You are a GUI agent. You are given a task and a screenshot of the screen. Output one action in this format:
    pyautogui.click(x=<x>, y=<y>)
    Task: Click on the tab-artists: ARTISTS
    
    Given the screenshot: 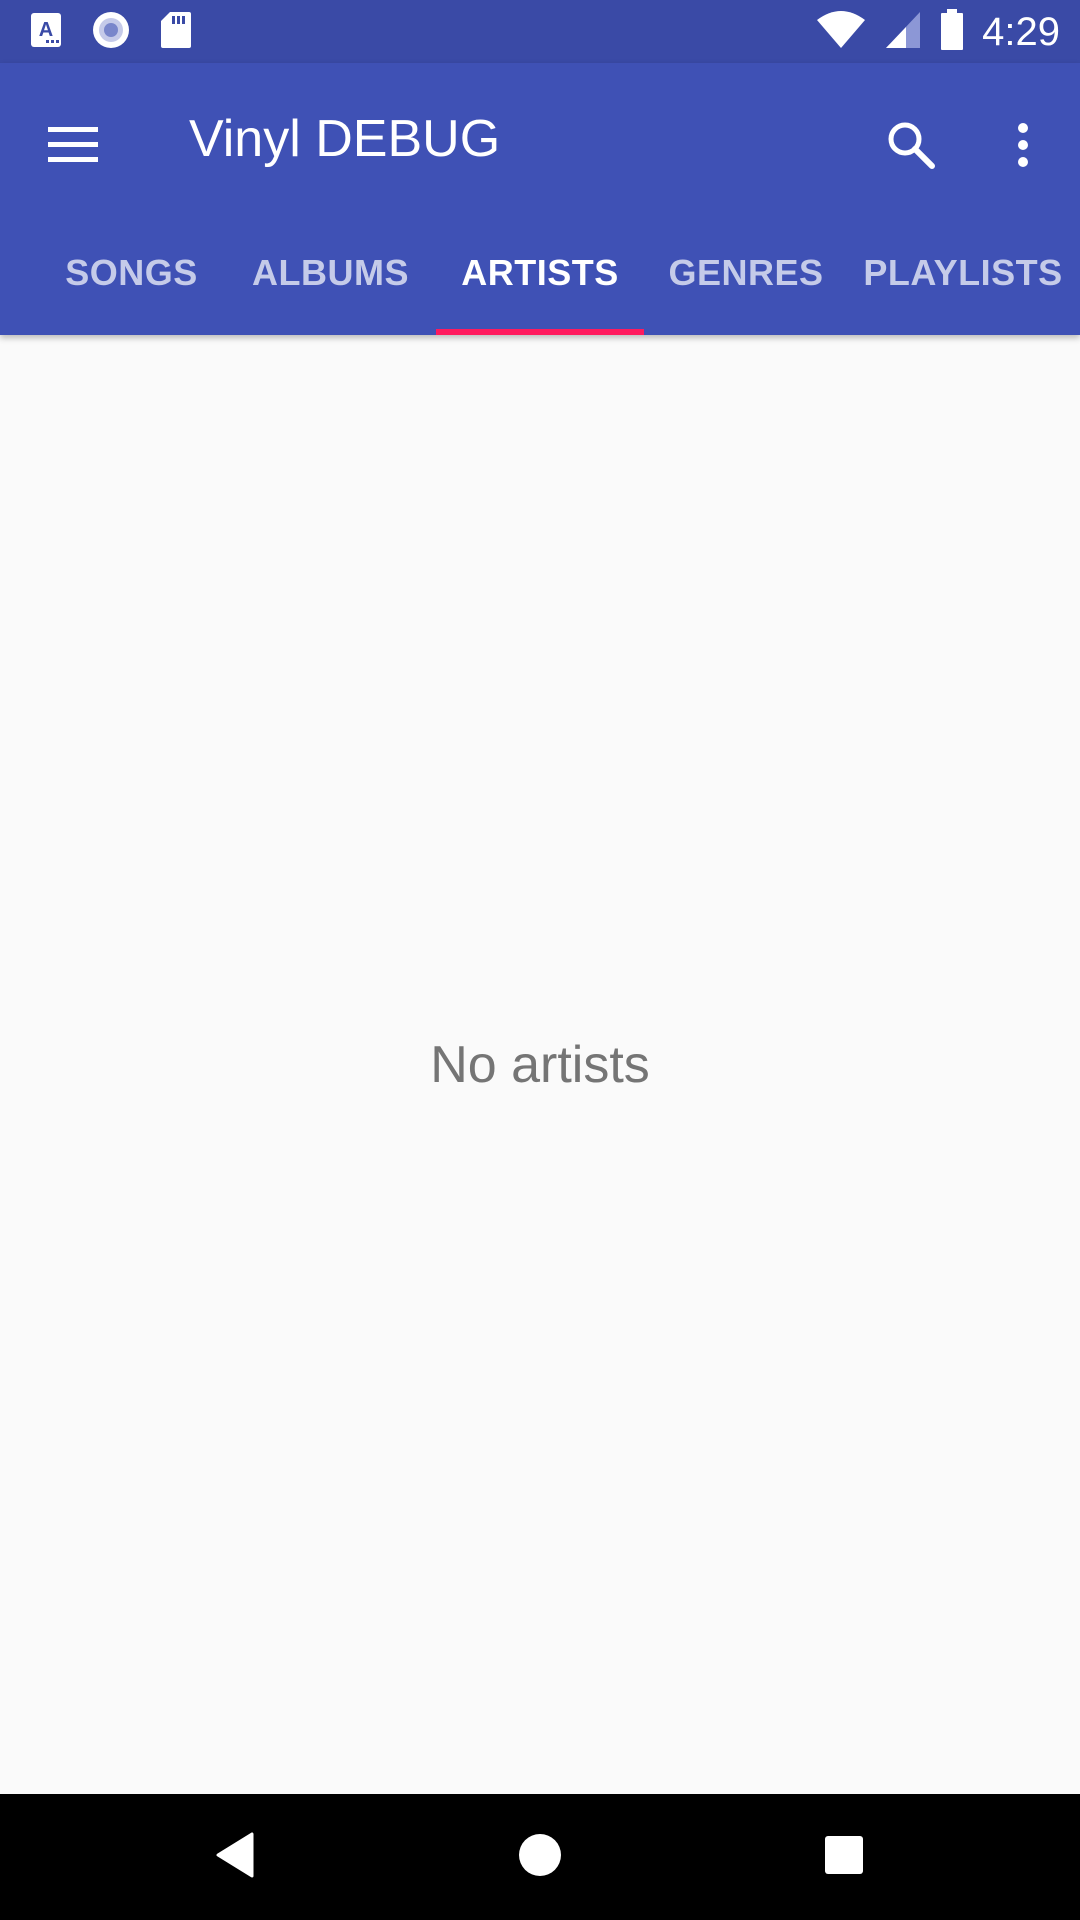 What is the action you would take?
    pyautogui.click(x=540, y=272)
    